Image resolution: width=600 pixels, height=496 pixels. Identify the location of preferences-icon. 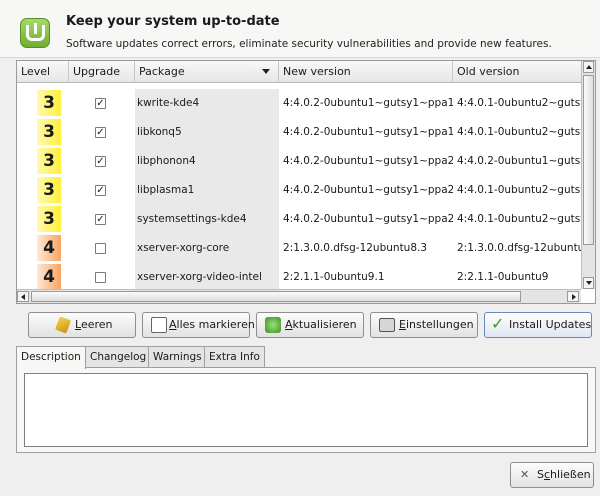
(387, 325).